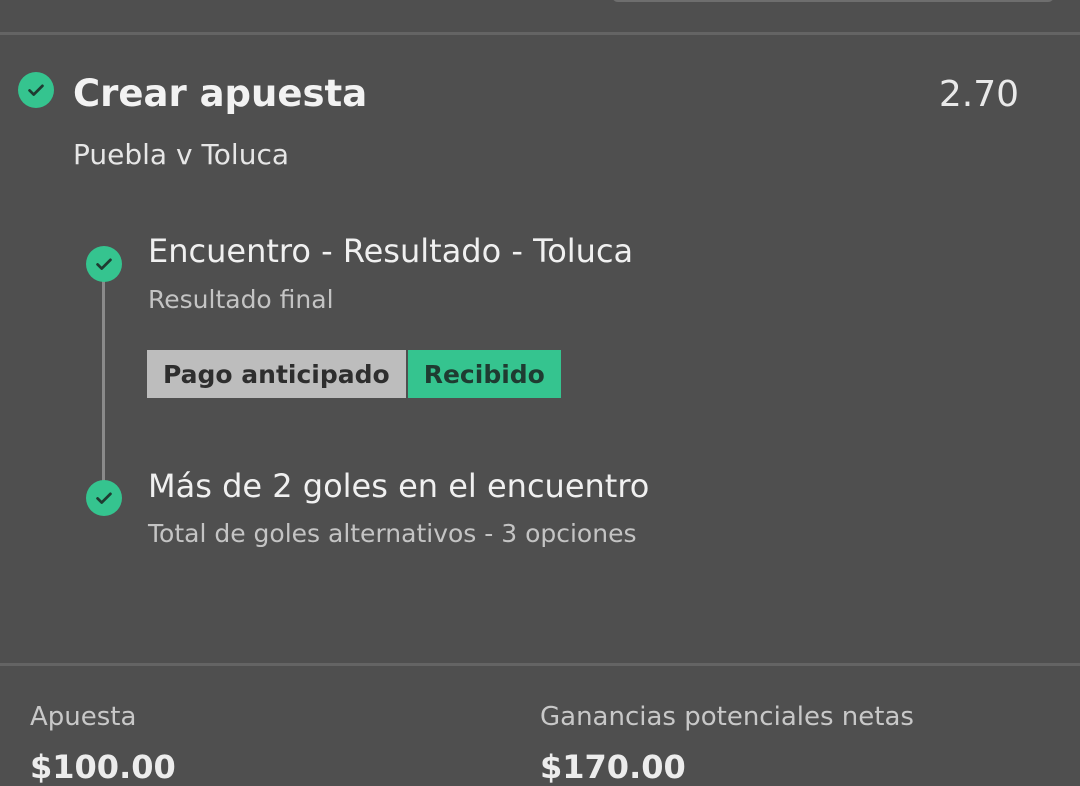  What do you see at coordinates (103, 384) in the screenshot?
I see `timeline-connector` at bounding box center [103, 384].